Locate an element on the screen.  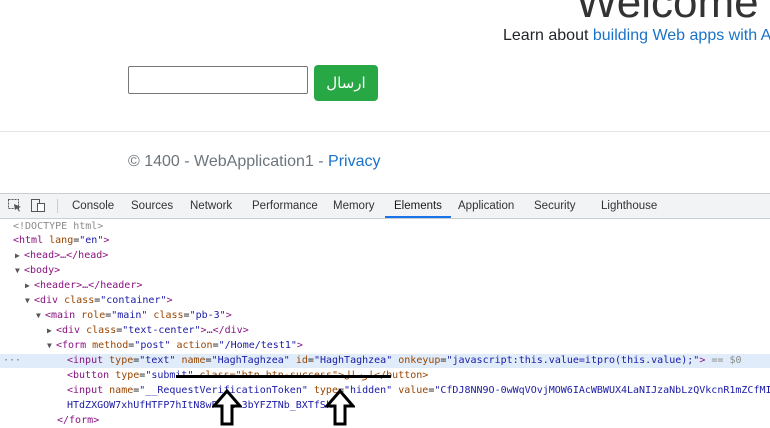
tabbar-separator is located at coordinates (57, 206).